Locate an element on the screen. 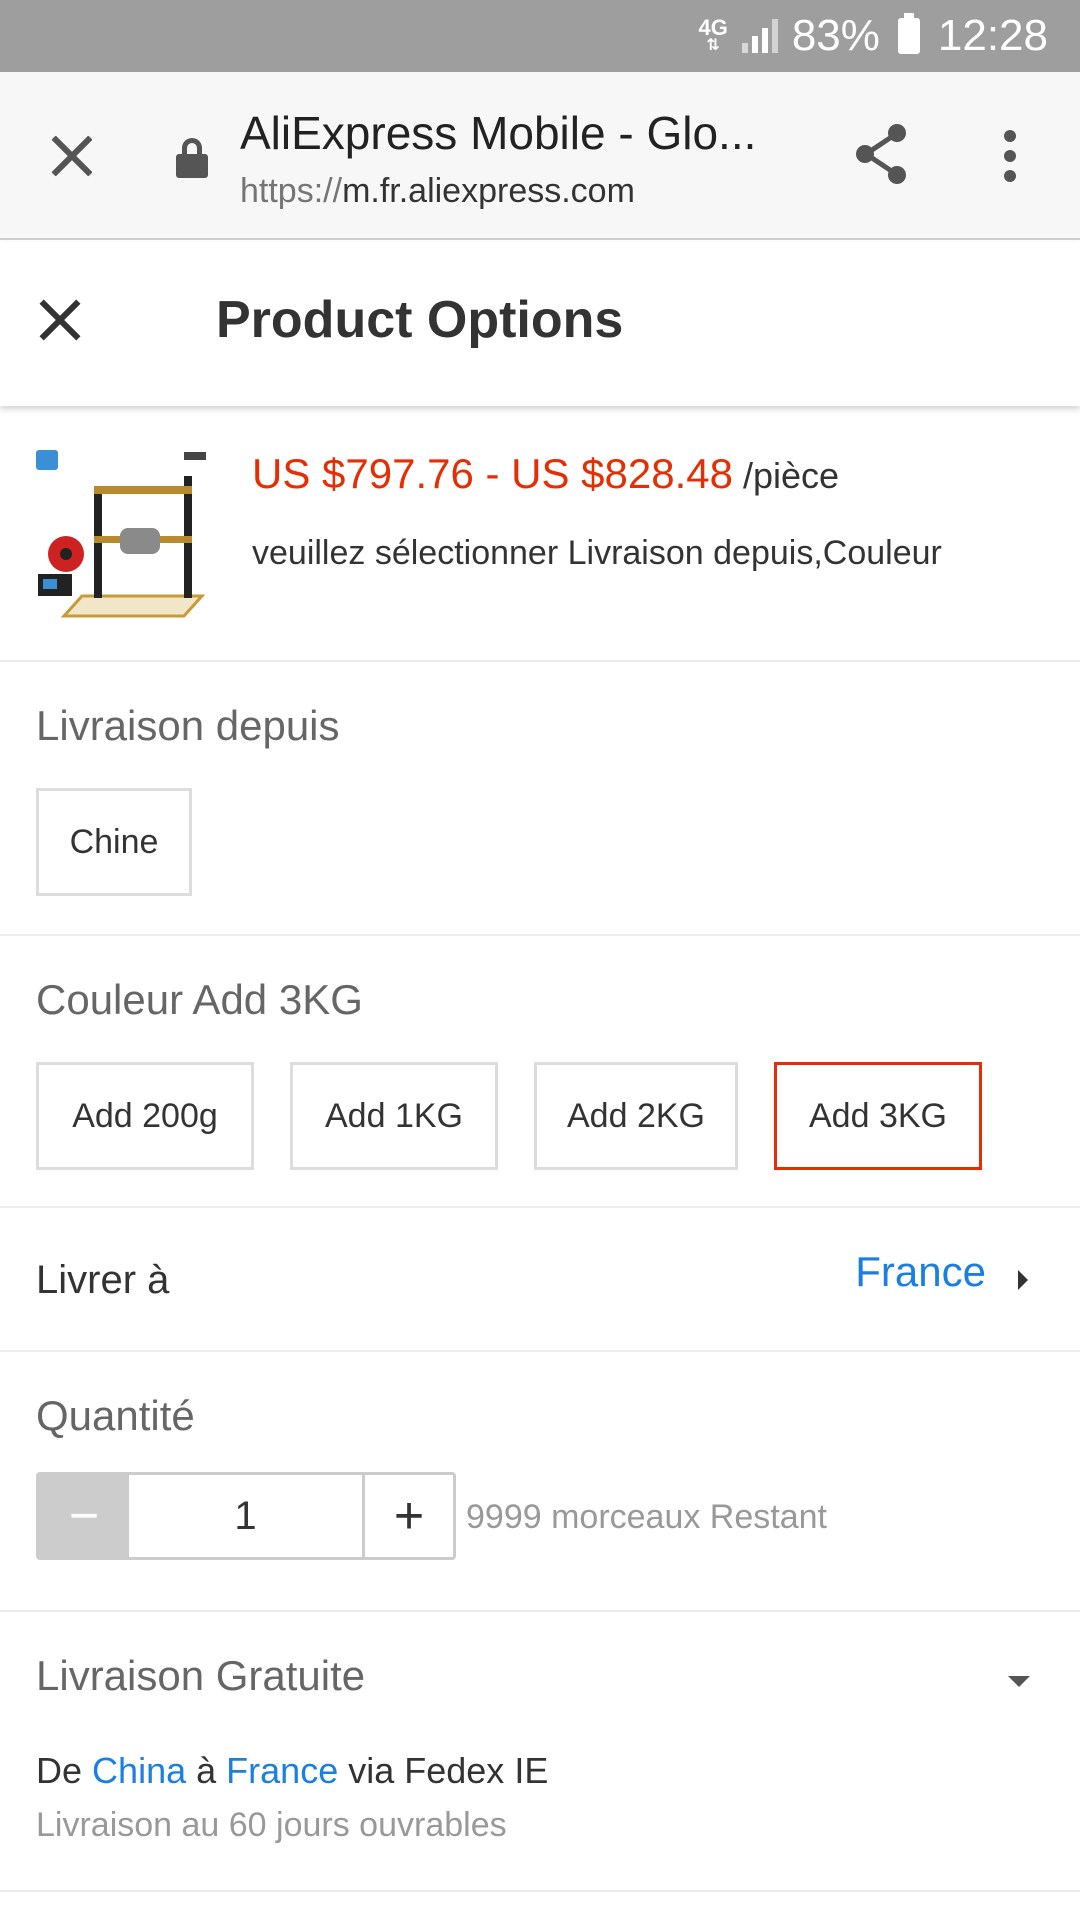  price-value: US $797.76 - US $828.48 is located at coordinates (492, 473).